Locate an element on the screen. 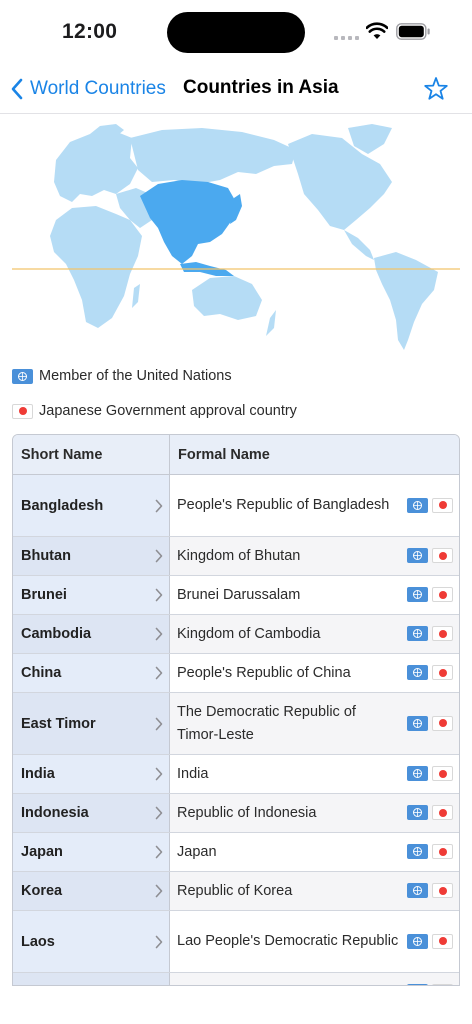 The width and height of the screenshot is (472, 1024). short-name: Laos is located at coordinates (38, 941).